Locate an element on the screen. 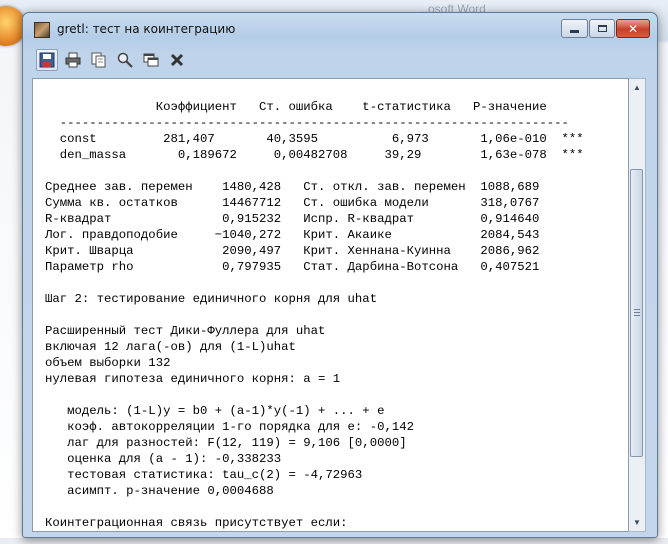  find-button is located at coordinates (125, 60).